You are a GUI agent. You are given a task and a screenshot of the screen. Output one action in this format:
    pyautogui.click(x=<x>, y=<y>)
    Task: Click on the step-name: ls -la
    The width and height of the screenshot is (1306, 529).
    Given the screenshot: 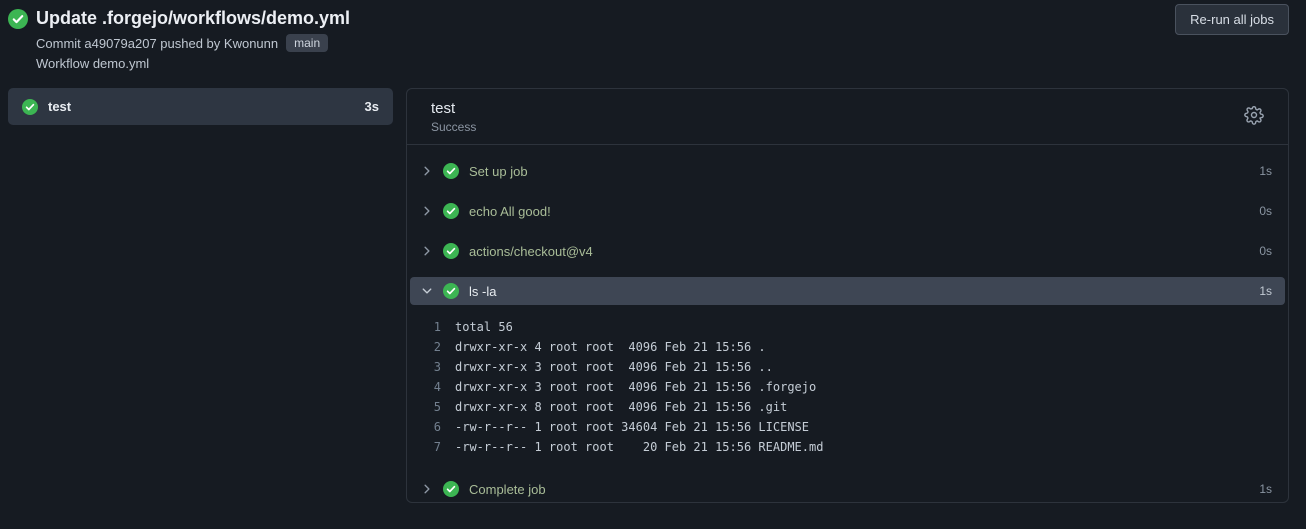 What is the action you would take?
    pyautogui.click(x=483, y=291)
    